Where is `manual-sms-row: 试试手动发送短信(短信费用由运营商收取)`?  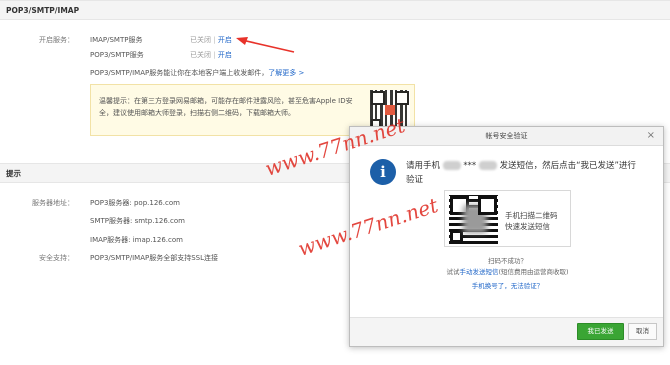 manual-sms-row: 试试手动发送短信(短信费用由运营商收取) is located at coordinates (507, 271).